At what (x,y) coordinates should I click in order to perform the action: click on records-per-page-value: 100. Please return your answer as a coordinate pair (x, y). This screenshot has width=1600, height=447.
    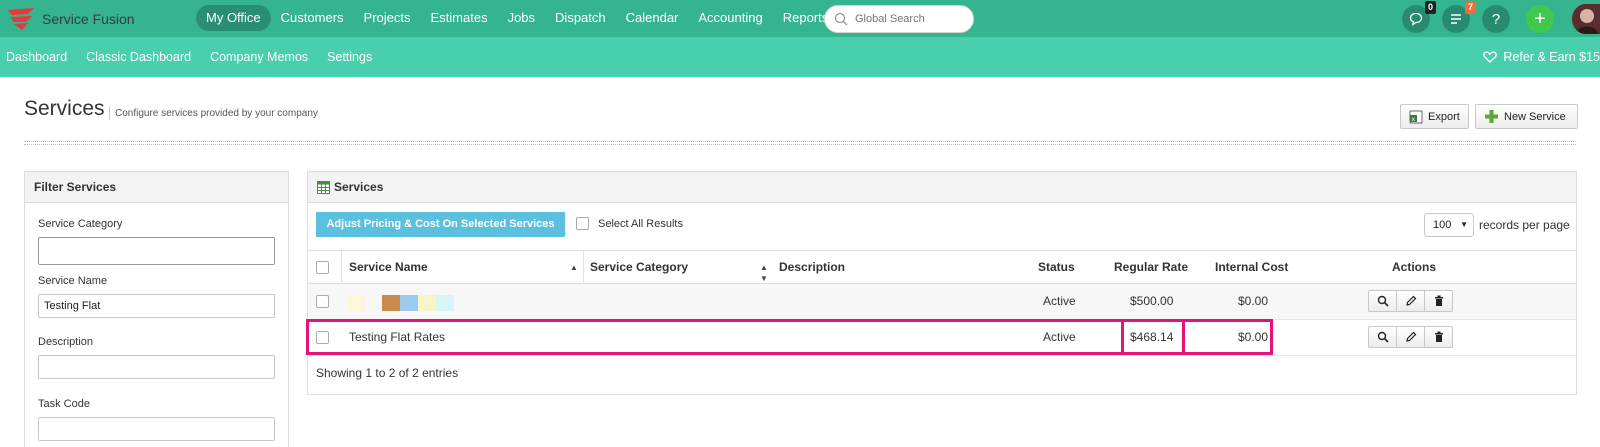
    Looking at the image, I should click on (1442, 225).